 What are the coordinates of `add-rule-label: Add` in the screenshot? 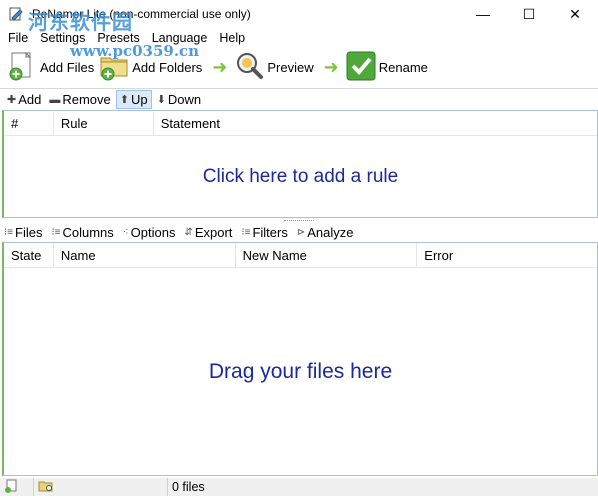 It's located at (30, 99).